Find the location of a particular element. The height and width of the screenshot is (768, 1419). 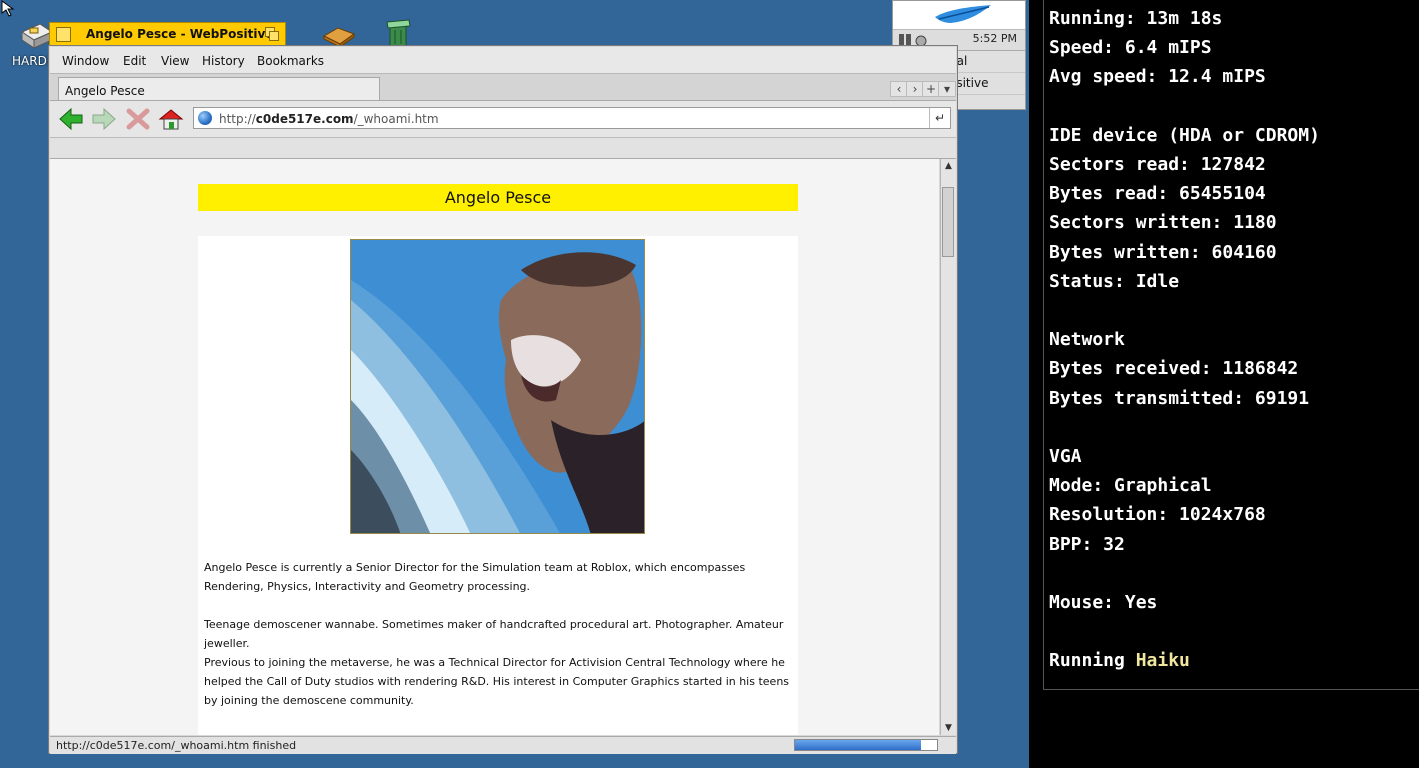

window-title-tab: Angelo Pesce - WebPositive is located at coordinates (167, 34).